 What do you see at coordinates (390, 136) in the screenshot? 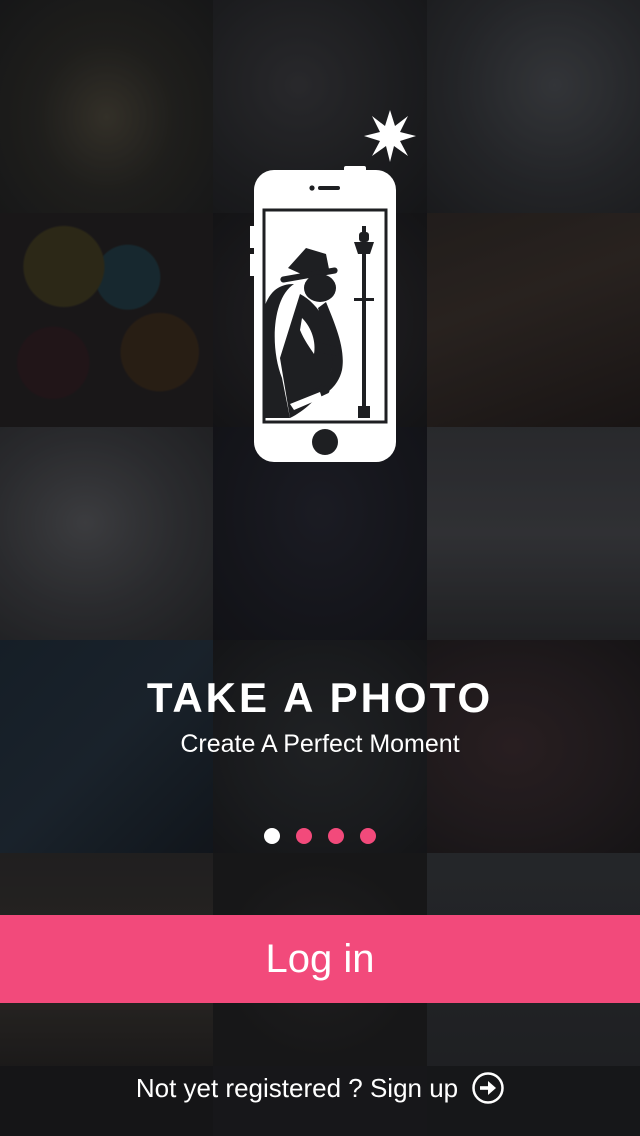
I see `flash-burst-icon` at bounding box center [390, 136].